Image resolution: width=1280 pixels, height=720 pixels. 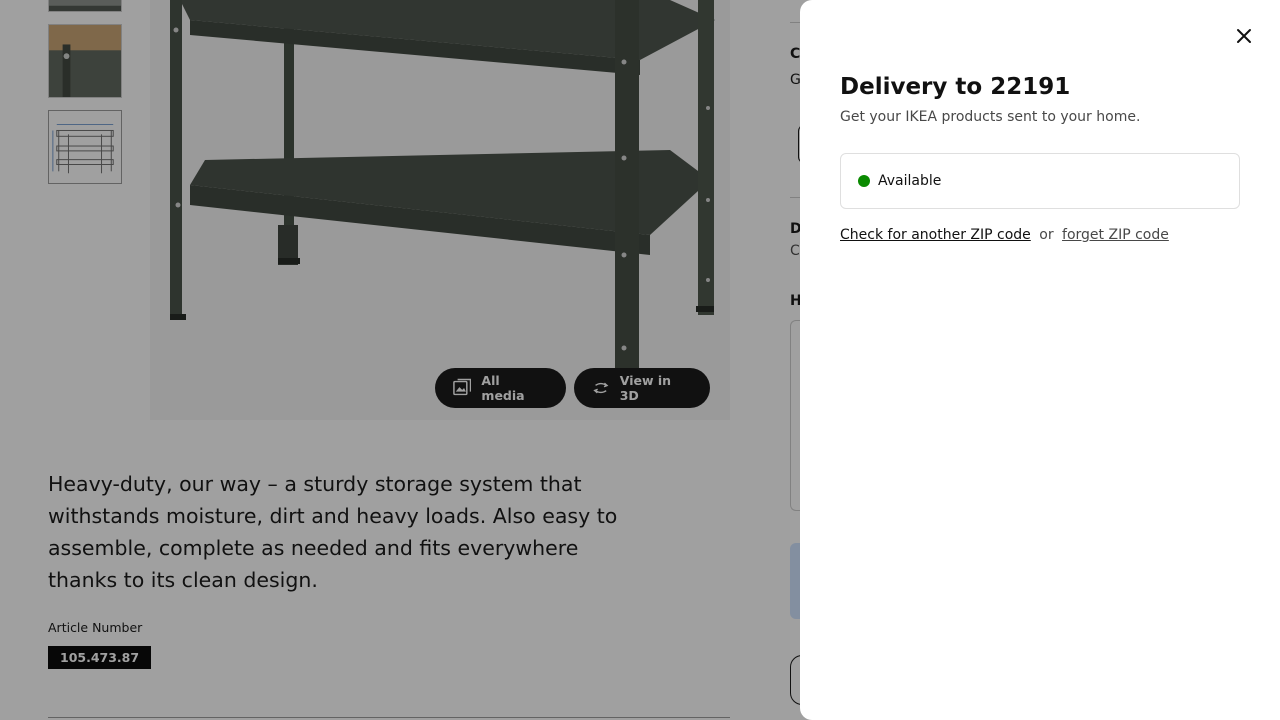 I want to click on close-icon, so click(x=1244, y=36).